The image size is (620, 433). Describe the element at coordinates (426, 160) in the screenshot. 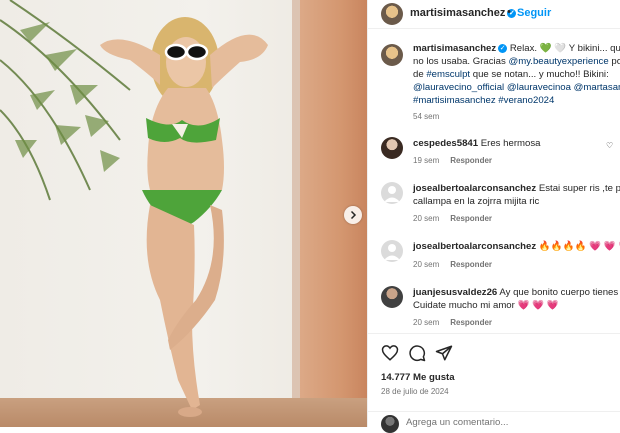

I see `comment-time: 19 sem` at that location.